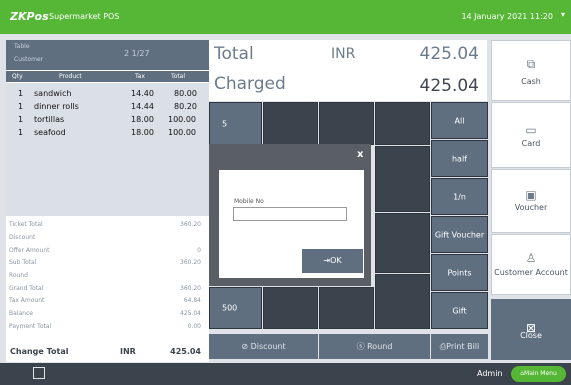 This screenshot has width=571, height=385. I want to click on customer-account-button: ♙ Customer Account, so click(531, 264).